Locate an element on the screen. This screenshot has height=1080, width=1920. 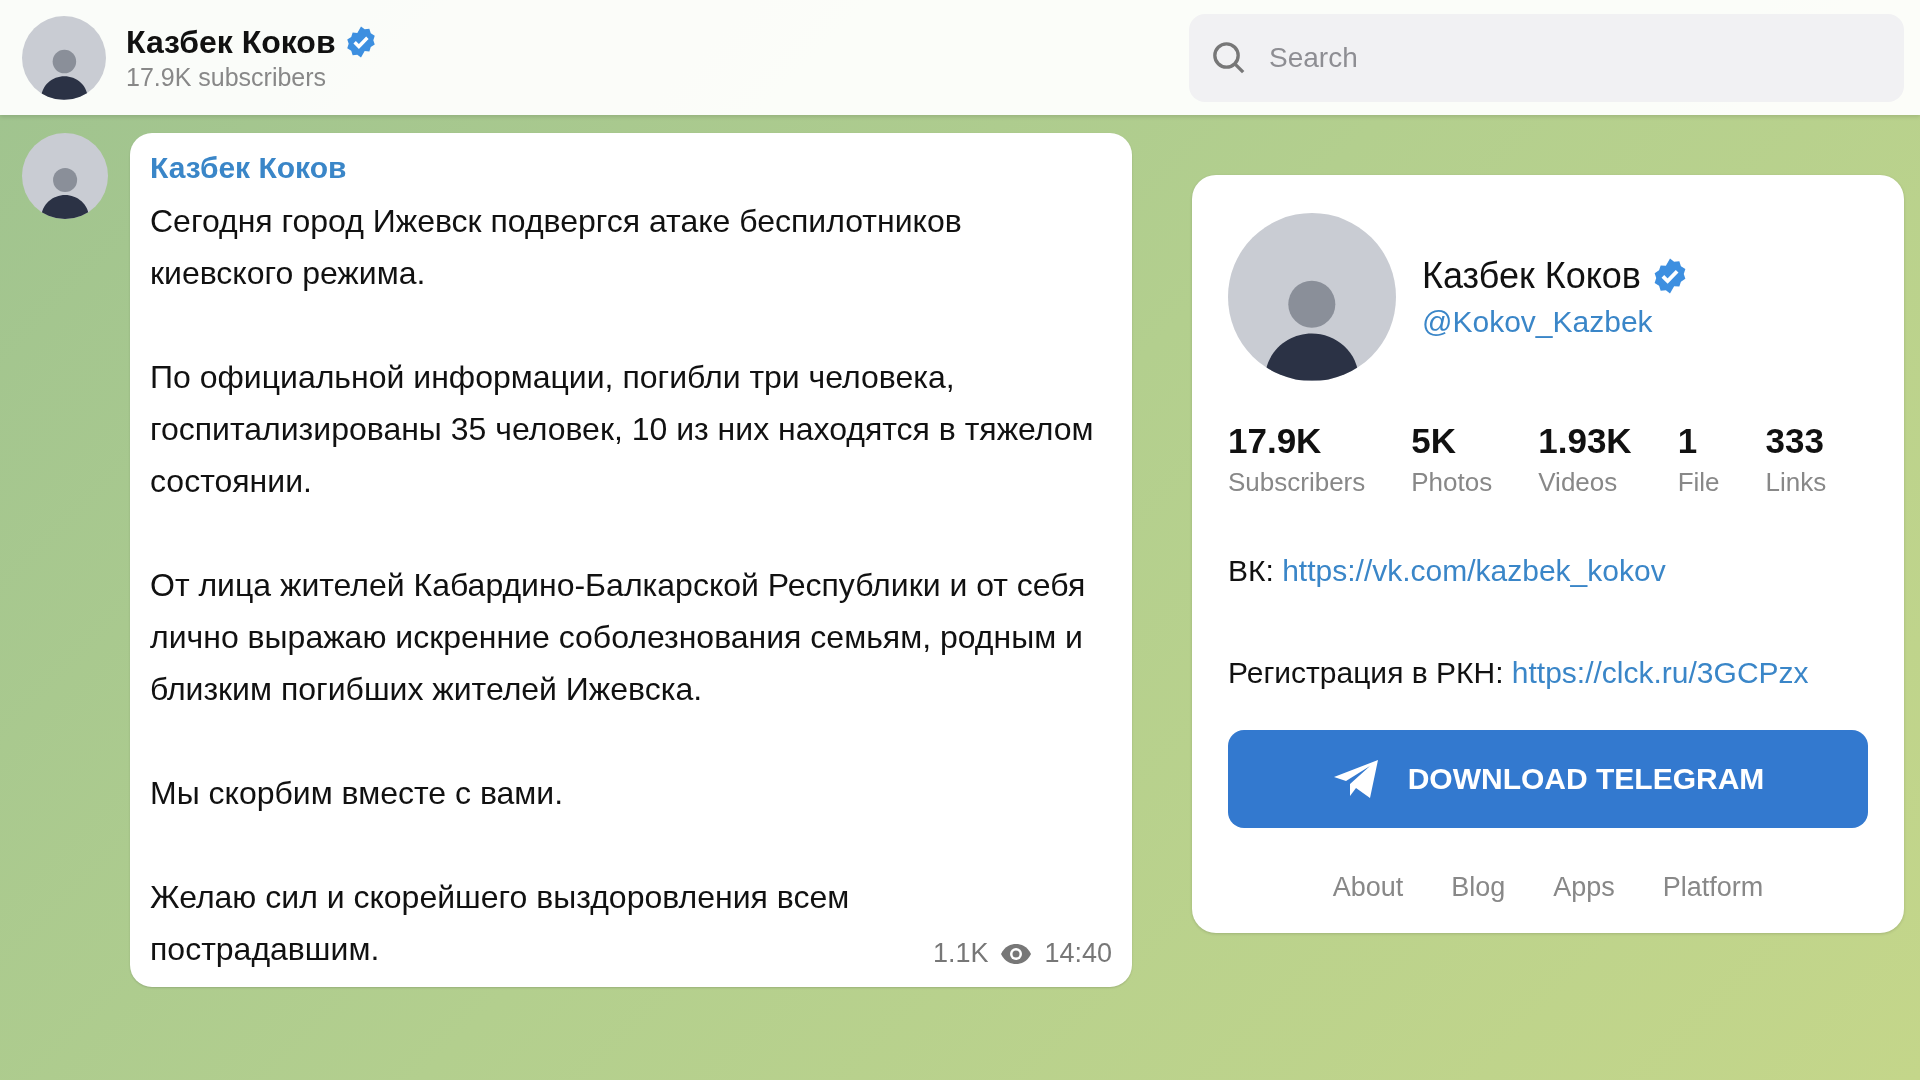
link-label: ВК: is located at coordinates (1251, 570).